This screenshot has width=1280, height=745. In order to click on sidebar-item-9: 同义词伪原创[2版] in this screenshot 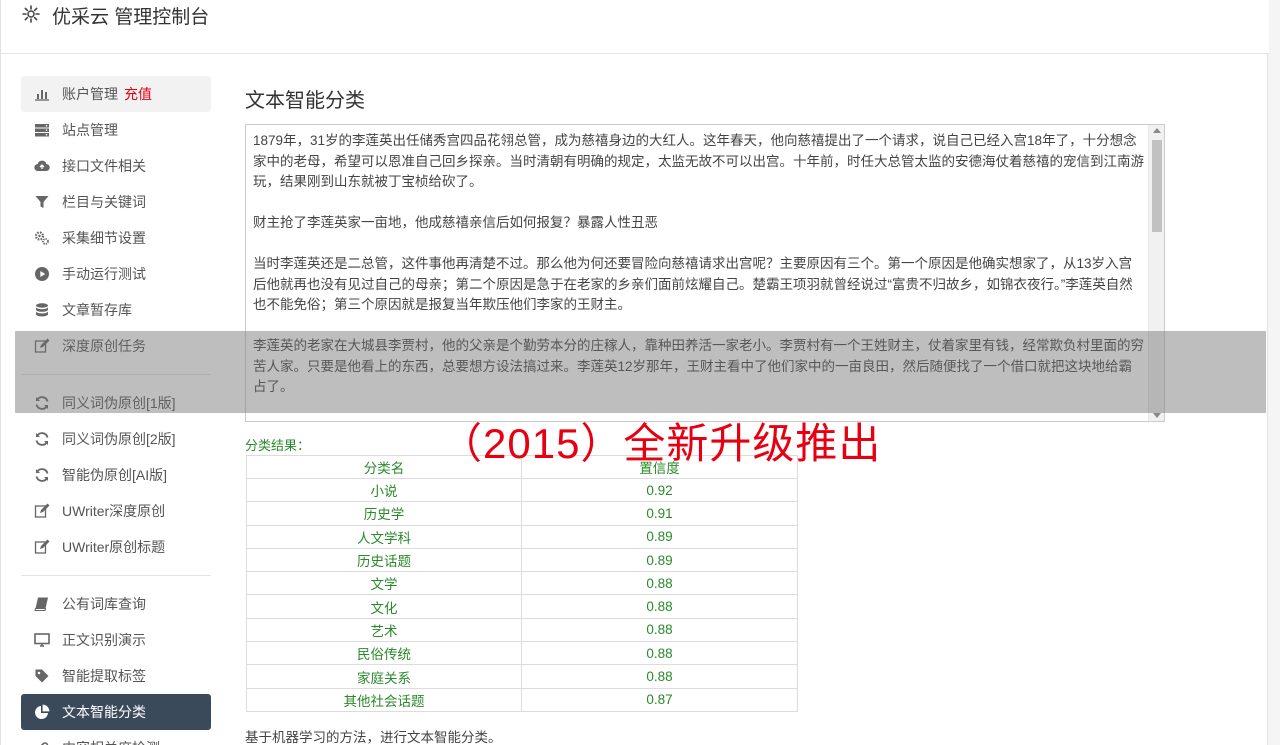, I will do `click(116, 439)`.